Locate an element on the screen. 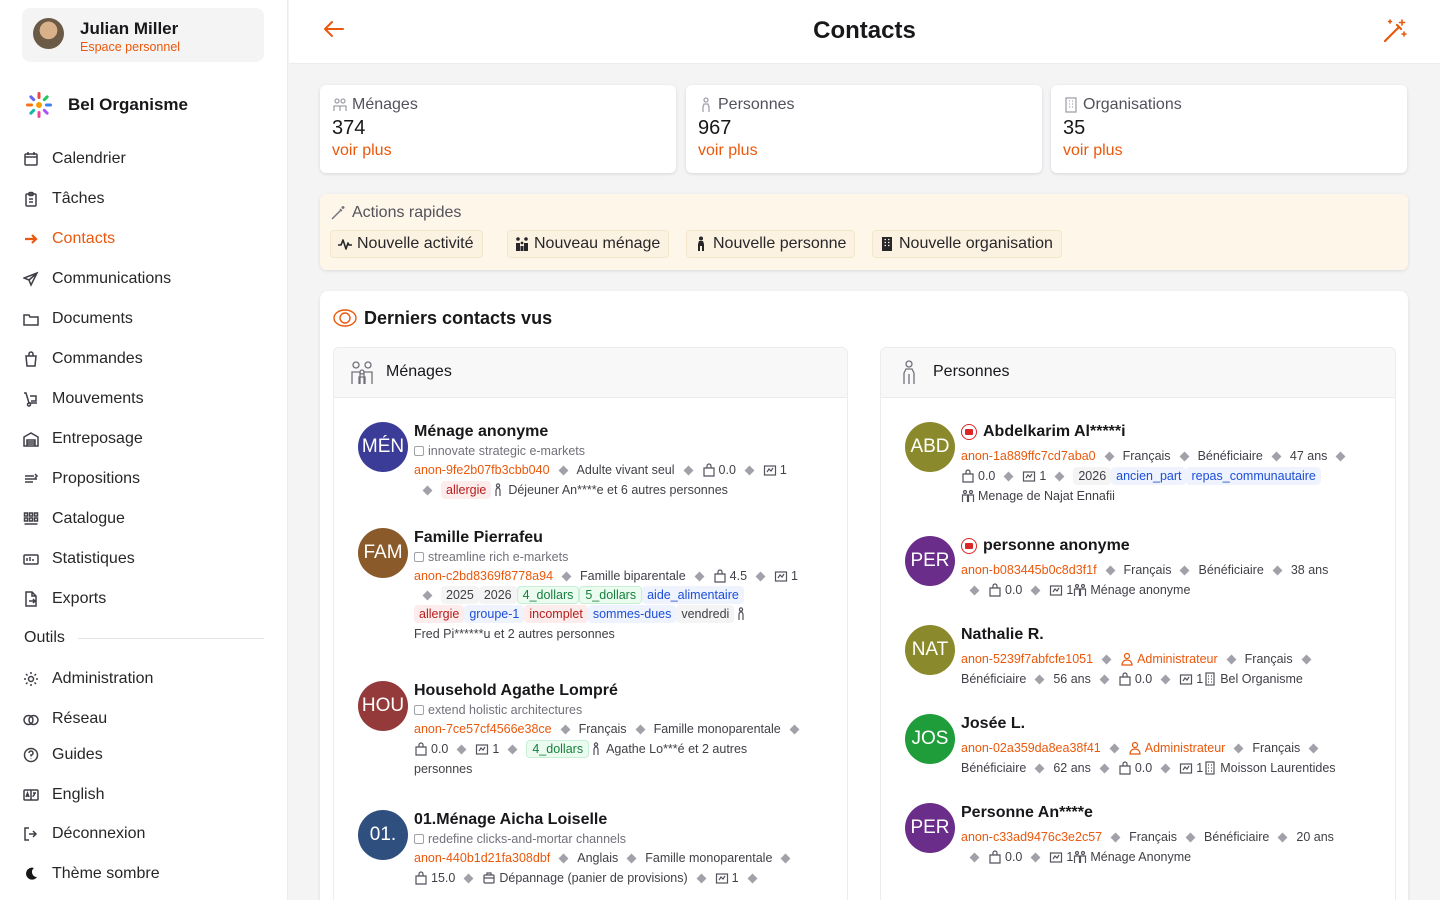 Image resolution: width=1440 pixels, height=900 pixels. tag-pill: 2025 is located at coordinates (460, 595).